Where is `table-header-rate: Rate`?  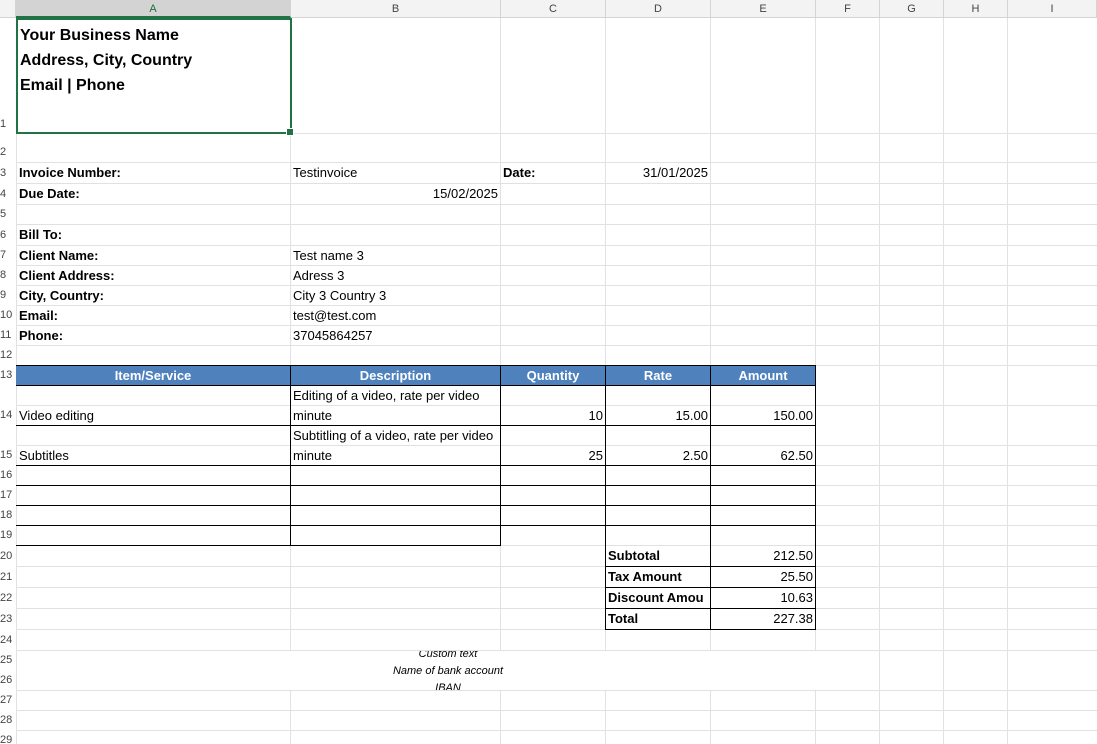 table-header-rate: Rate is located at coordinates (658, 376).